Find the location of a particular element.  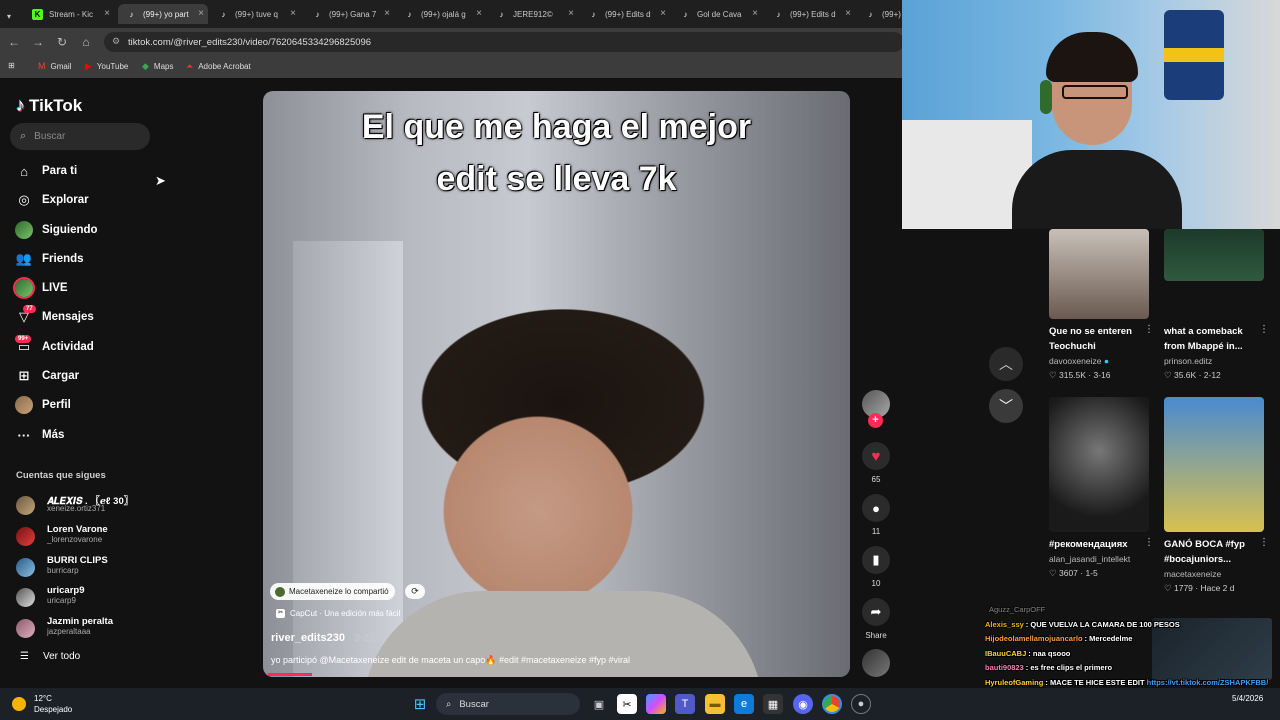

bookmark-item: ▶ YouTube is located at coordinates (106, 66).